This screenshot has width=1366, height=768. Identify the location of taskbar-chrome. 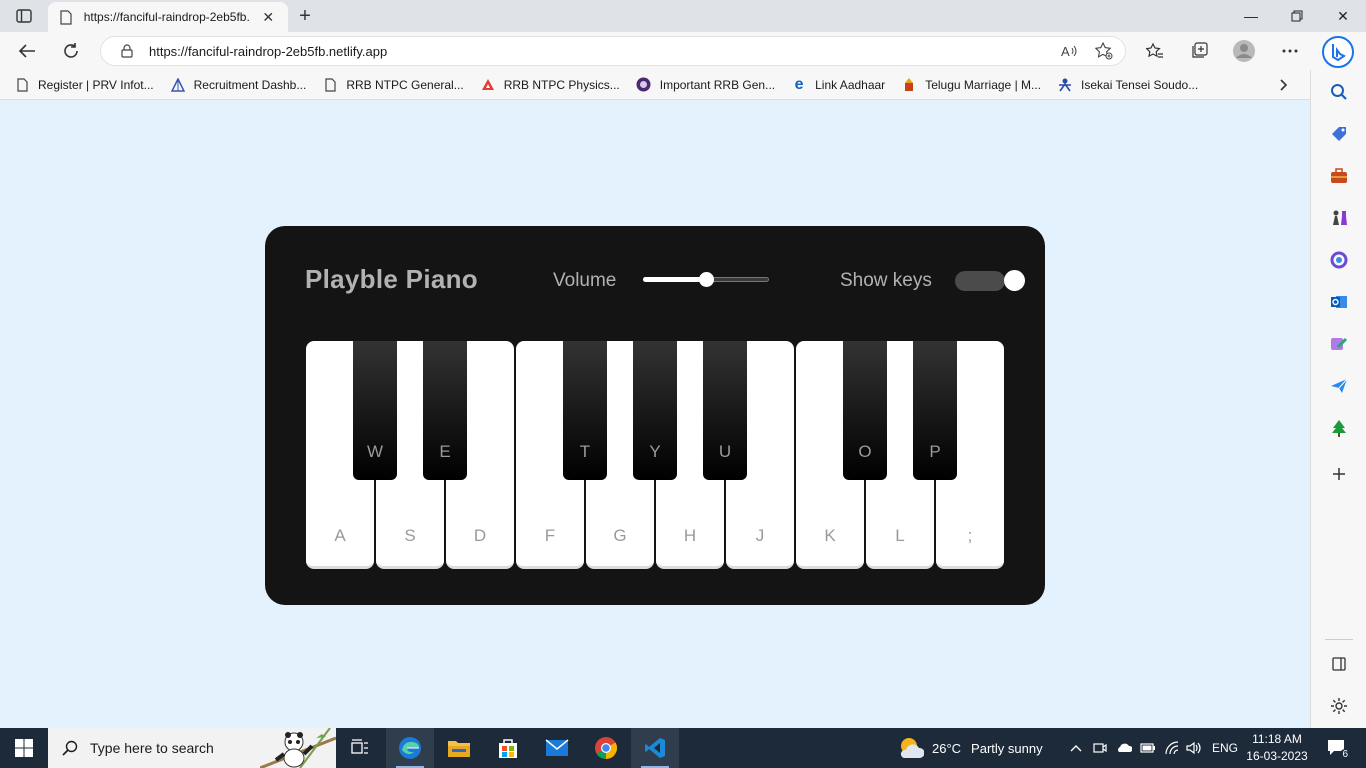
(606, 748).